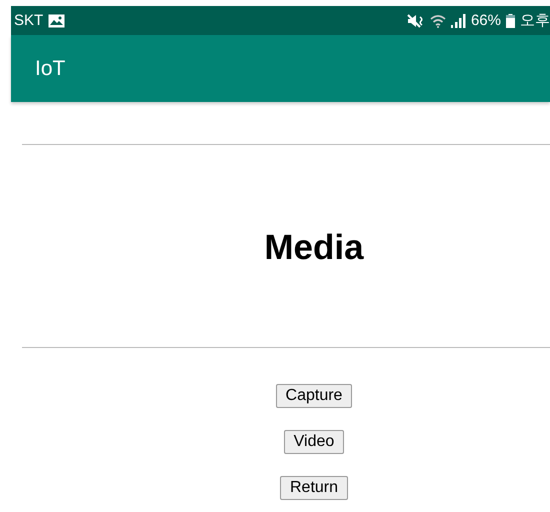 The image size is (550, 512). I want to click on page-heading: Media, so click(314, 248).